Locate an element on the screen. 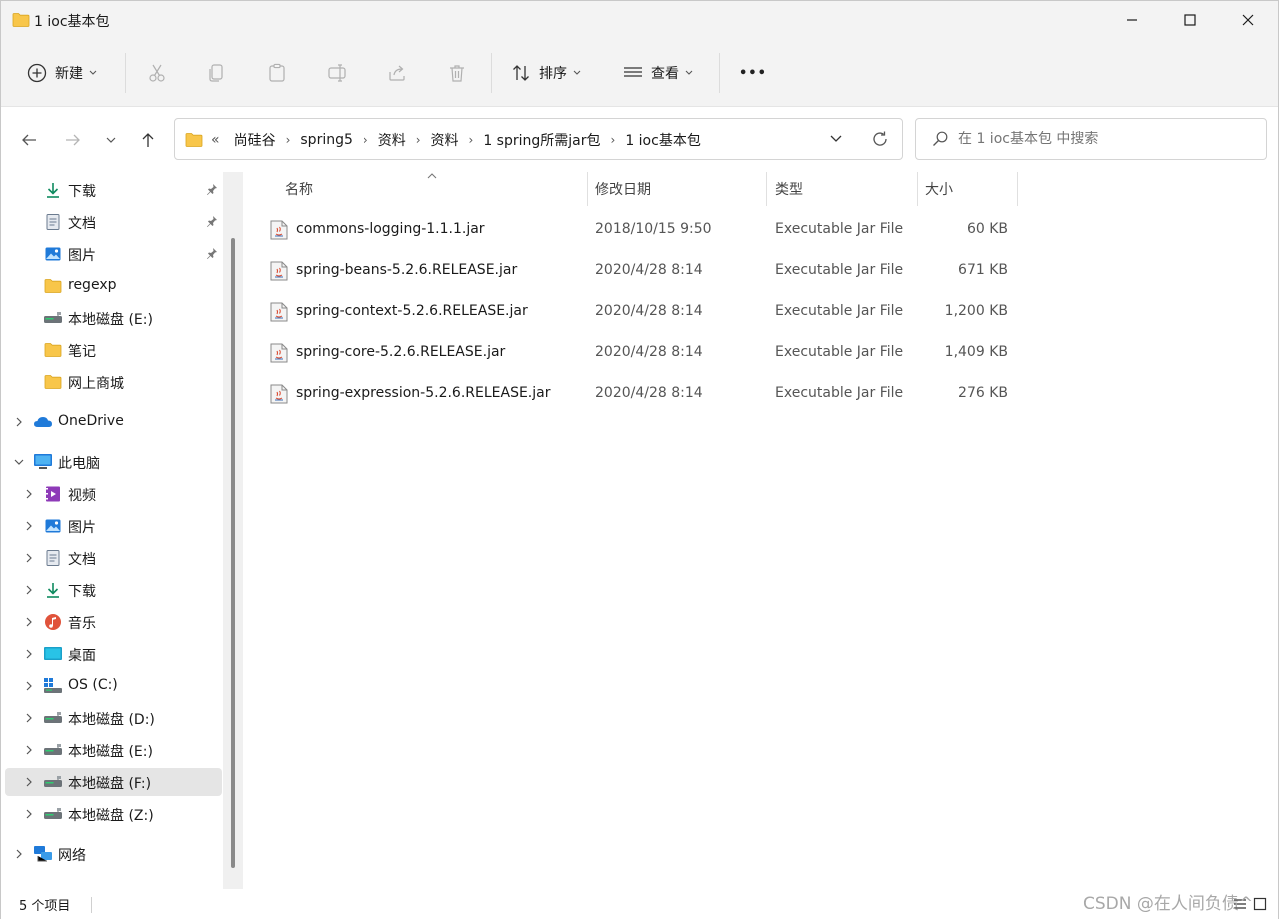 This screenshot has width=1279, height=919. share-button is located at coordinates (397, 73).